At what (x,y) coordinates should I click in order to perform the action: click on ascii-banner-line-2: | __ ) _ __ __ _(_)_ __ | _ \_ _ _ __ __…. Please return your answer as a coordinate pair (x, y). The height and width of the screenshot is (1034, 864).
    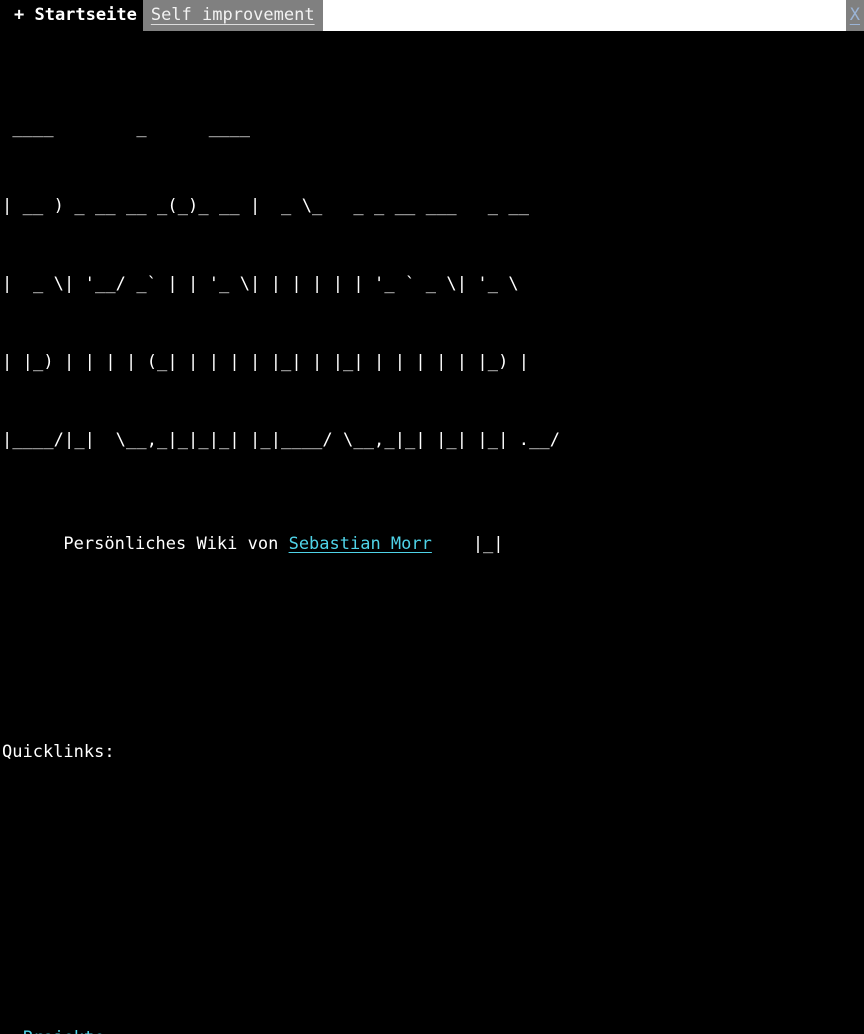
    Looking at the image, I should click on (266, 206).